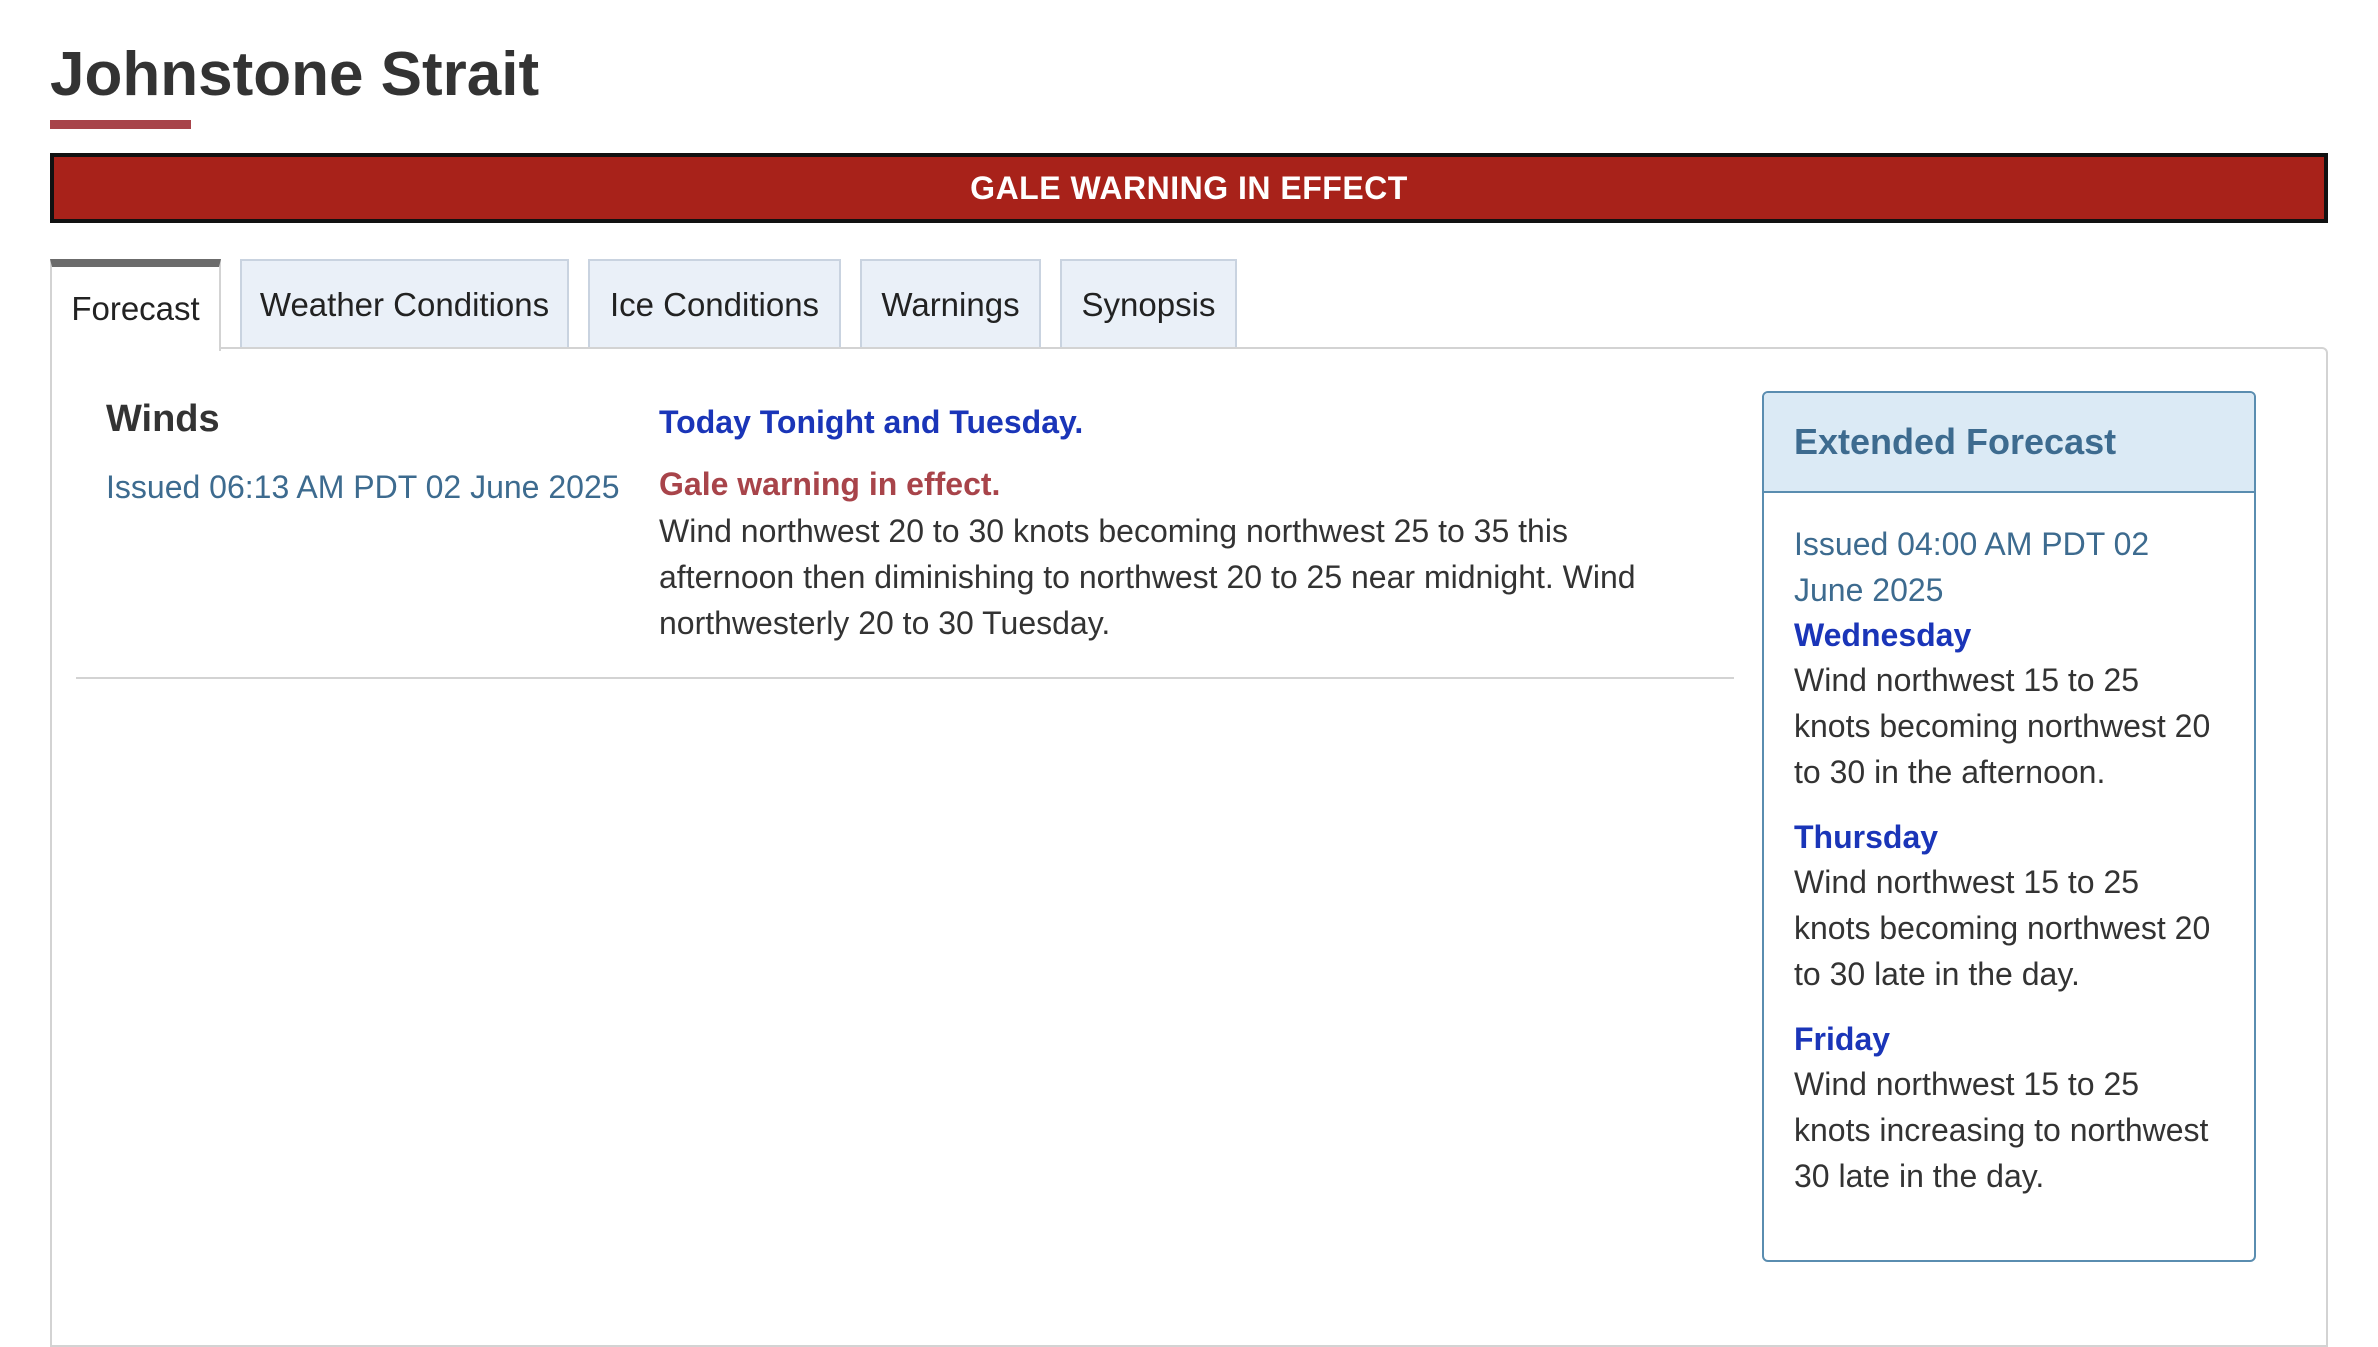 This screenshot has height=1347, width=2378. What do you see at coordinates (1866, 837) in the screenshot?
I see `day-name: Thursday` at bounding box center [1866, 837].